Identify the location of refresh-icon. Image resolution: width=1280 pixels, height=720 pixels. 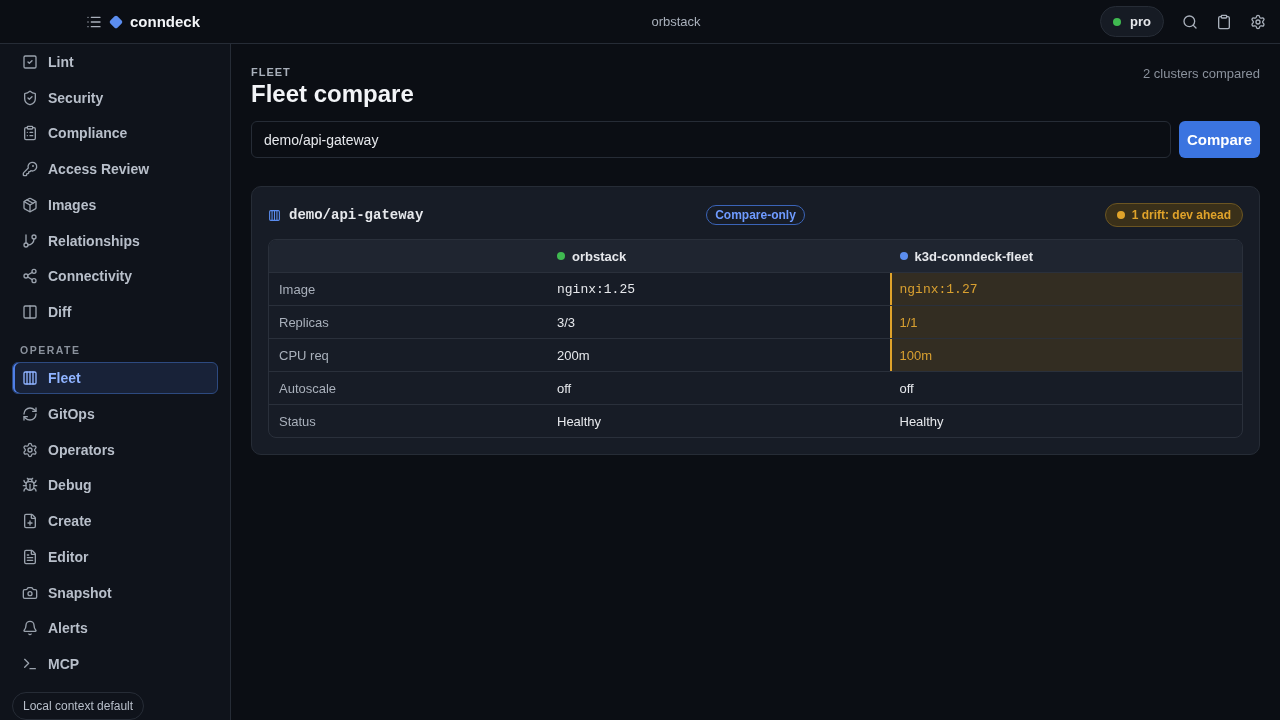
(30, 413).